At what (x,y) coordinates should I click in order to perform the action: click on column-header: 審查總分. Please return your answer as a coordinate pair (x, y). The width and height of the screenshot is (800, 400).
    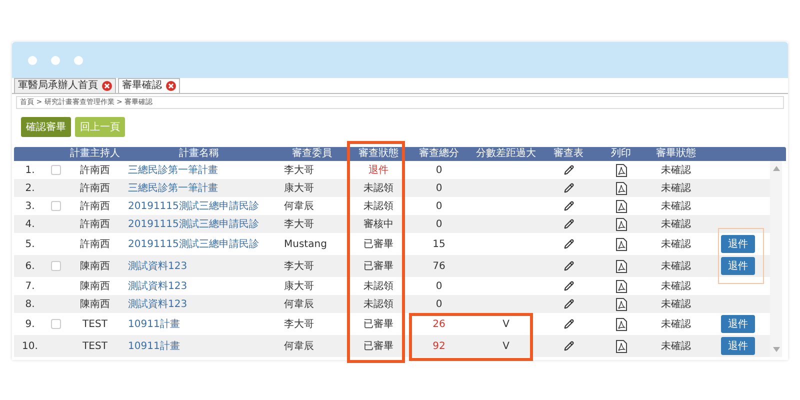
    Looking at the image, I should click on (439, 154).